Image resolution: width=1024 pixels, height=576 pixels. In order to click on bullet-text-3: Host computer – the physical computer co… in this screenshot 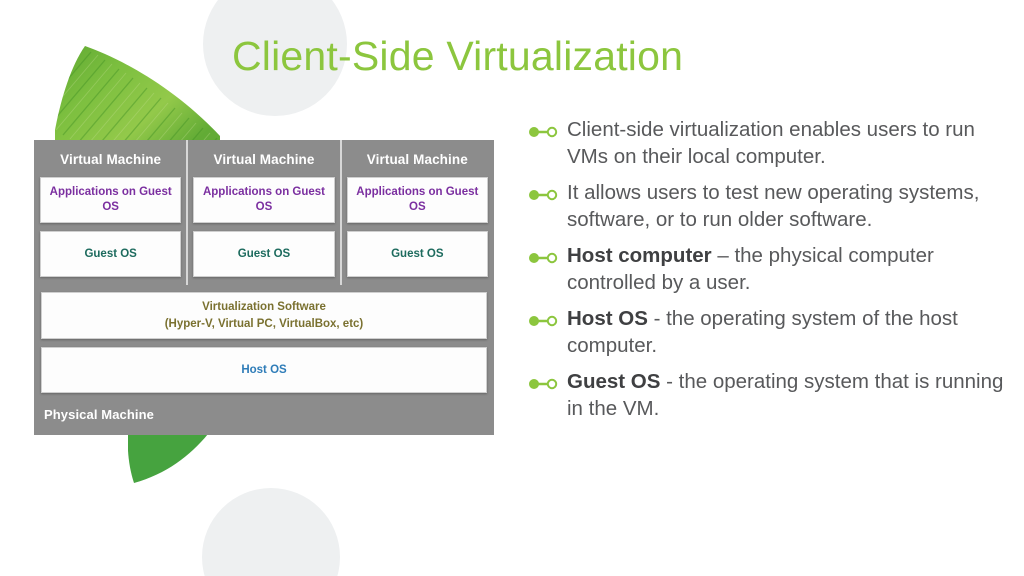, I will do `click(790, 269)`.